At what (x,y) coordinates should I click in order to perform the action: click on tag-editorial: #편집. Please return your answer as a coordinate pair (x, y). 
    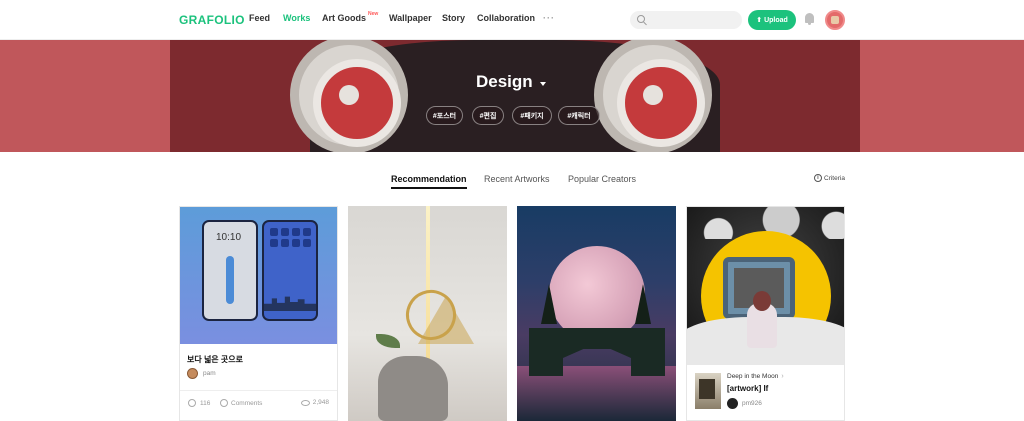
    Looking at the image, I should click on (488, 115).